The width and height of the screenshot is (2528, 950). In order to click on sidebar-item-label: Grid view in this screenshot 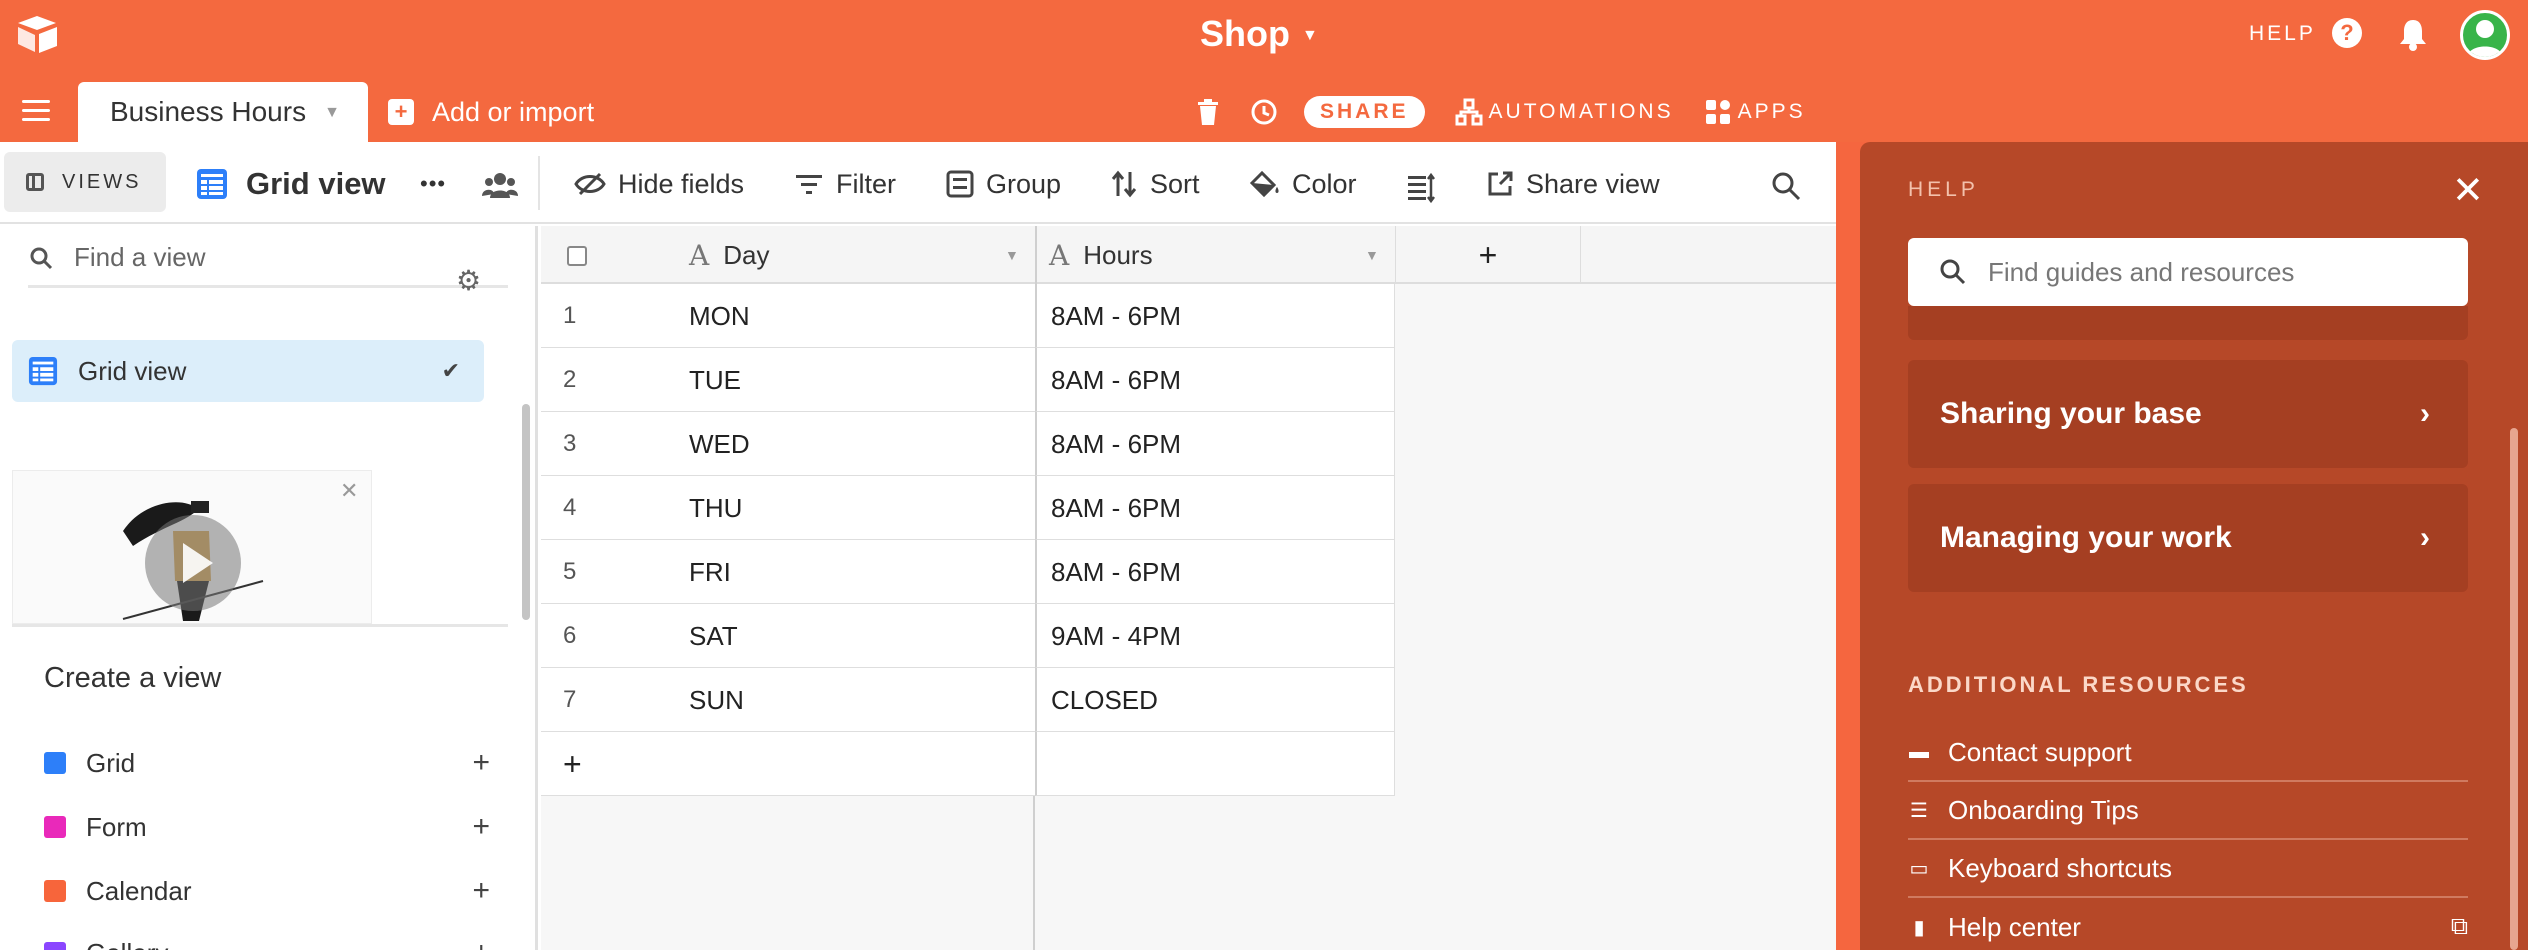, I will do `click(132, 370)`.